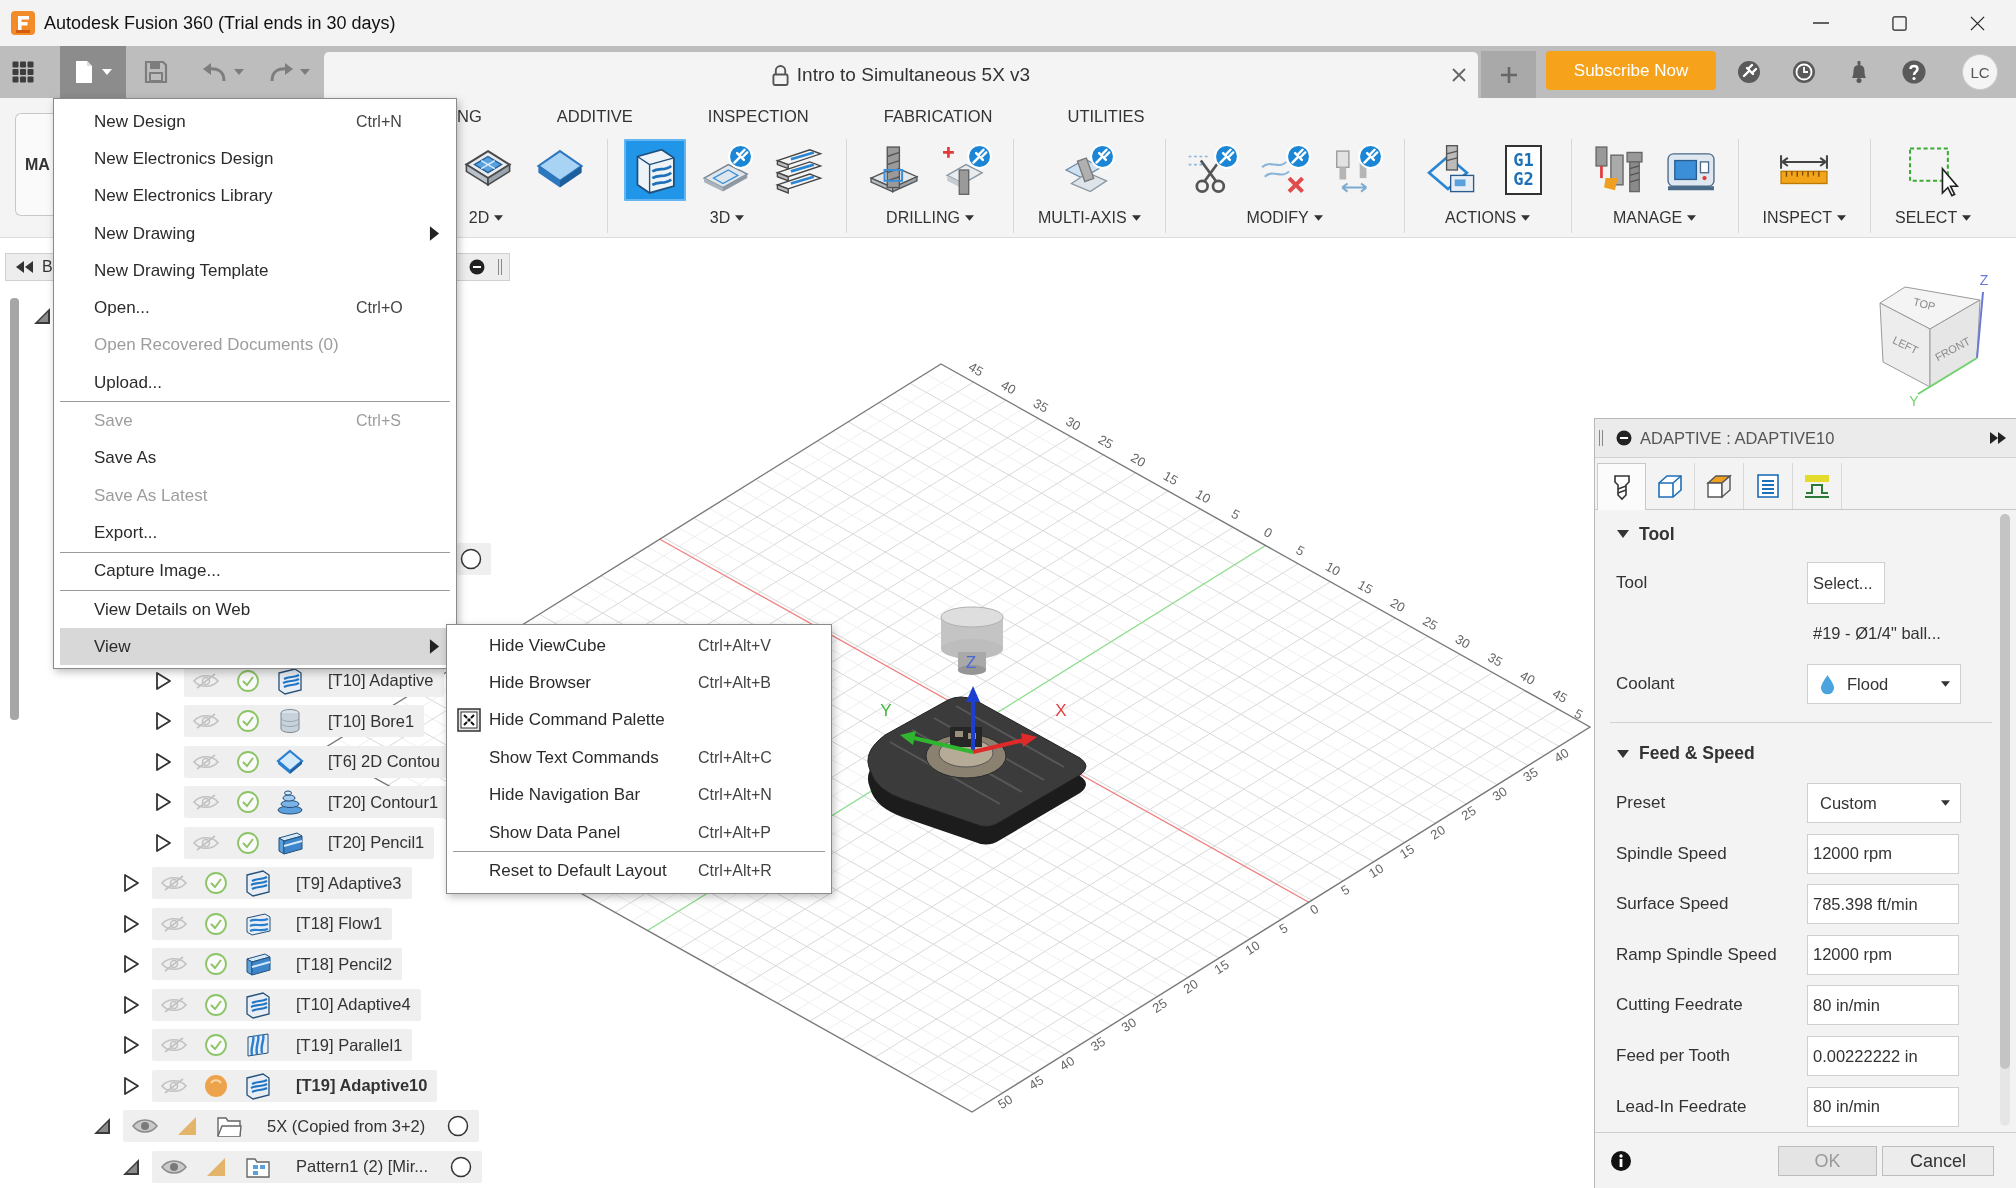 This screenshot has height=1188, width=2016. What do you see at coordinates (1931, 340) in the screenshot?
I see `view-cube` at bounding box center [1931, 340].